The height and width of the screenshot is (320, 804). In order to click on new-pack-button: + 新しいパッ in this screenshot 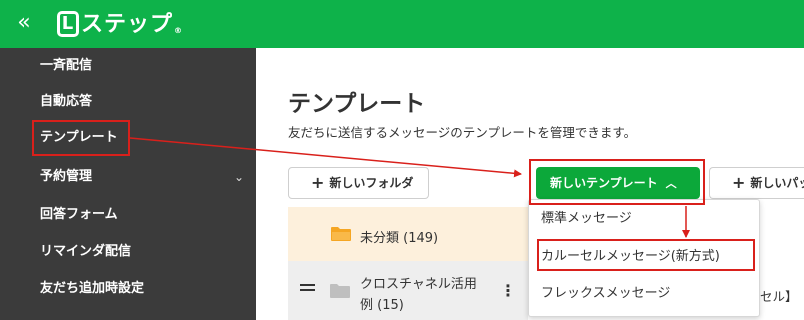, I will do `click(756, 183)`.